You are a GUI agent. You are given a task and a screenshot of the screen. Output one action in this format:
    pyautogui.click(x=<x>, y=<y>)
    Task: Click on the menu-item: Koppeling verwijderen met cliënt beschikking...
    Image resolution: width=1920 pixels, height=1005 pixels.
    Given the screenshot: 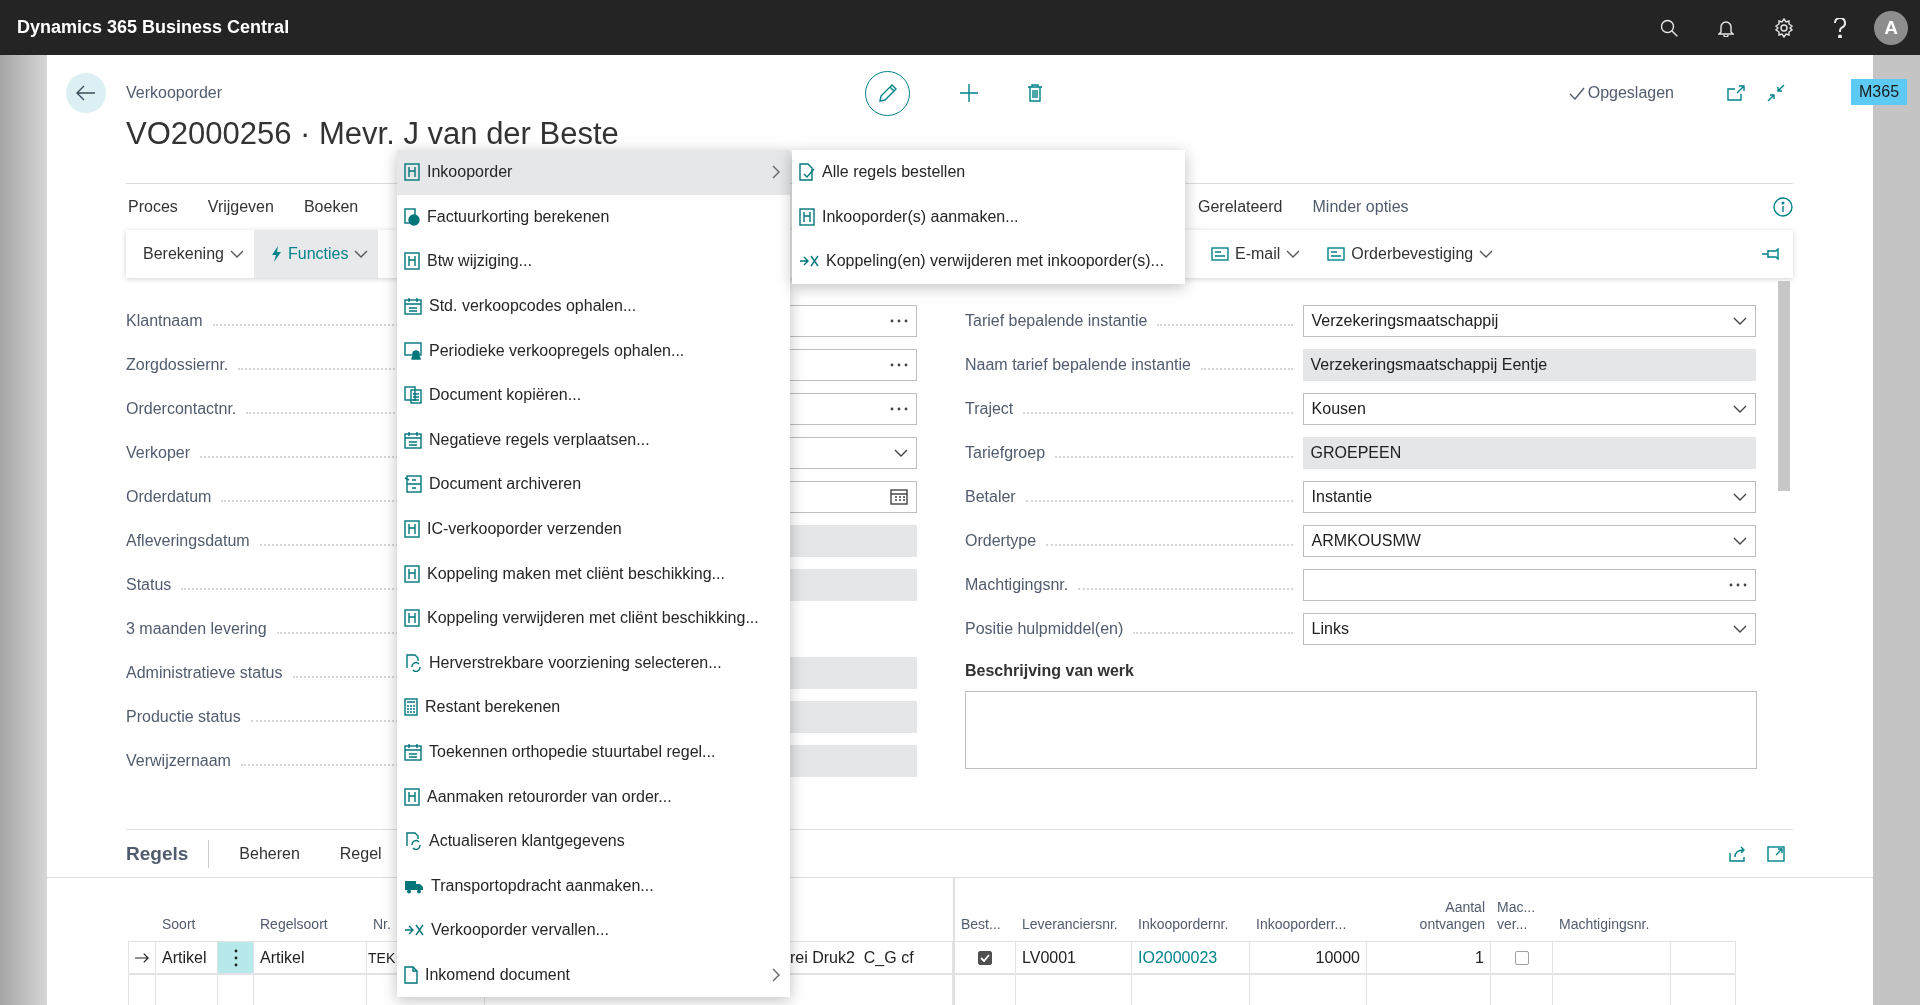 What is the action you would take?
    pyautogui.click(x=593, y=618)
    